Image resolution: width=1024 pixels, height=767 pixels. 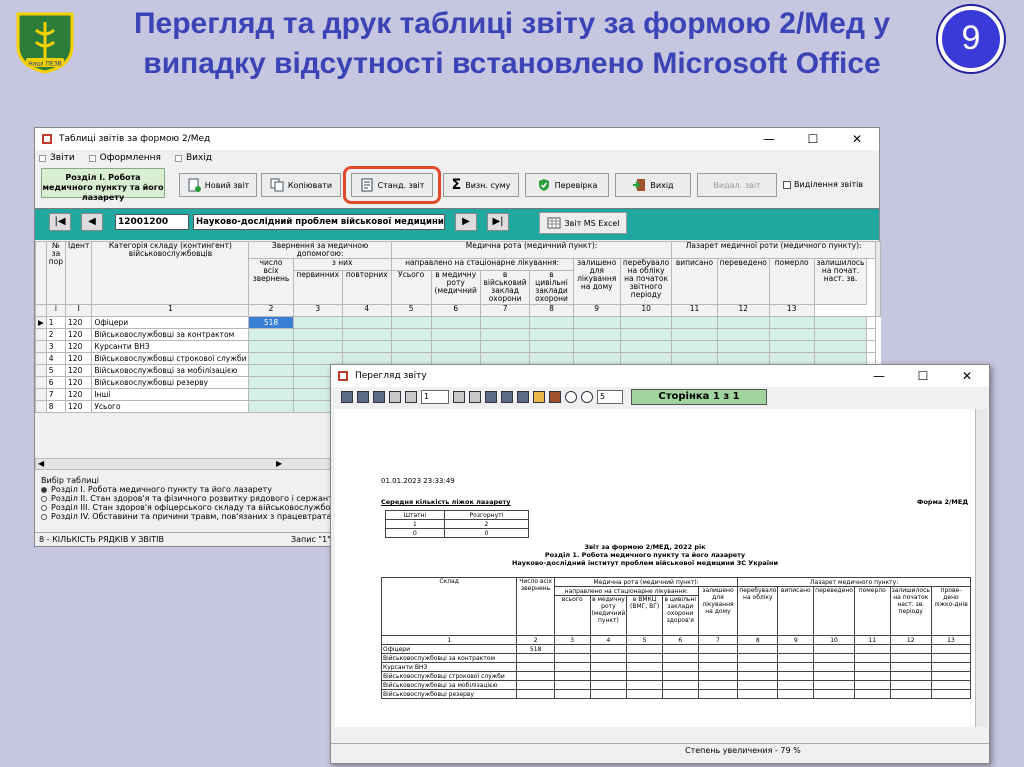 What do you see at coordinates (491, 397) in the screenshot?
I see `print-icon` at bounding box center [491, 397].